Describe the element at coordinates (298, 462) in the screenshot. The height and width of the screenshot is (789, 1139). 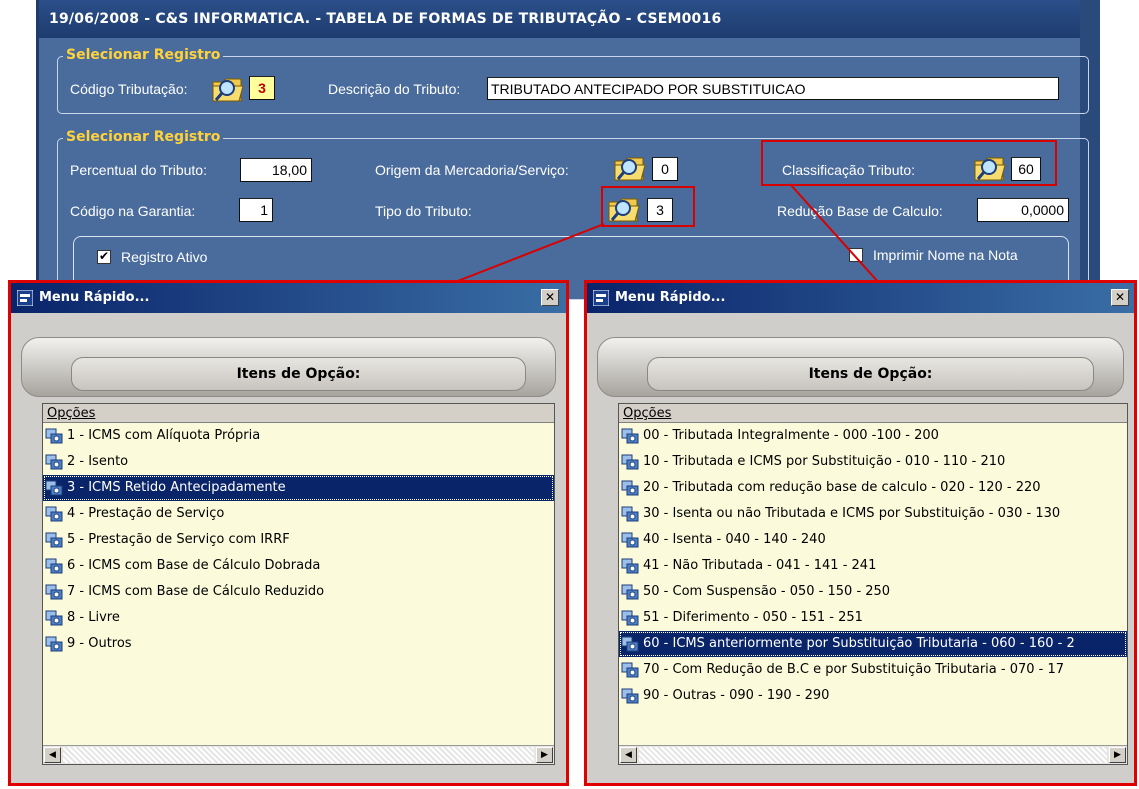
I see `list-item: 2 - Isento` at that location.